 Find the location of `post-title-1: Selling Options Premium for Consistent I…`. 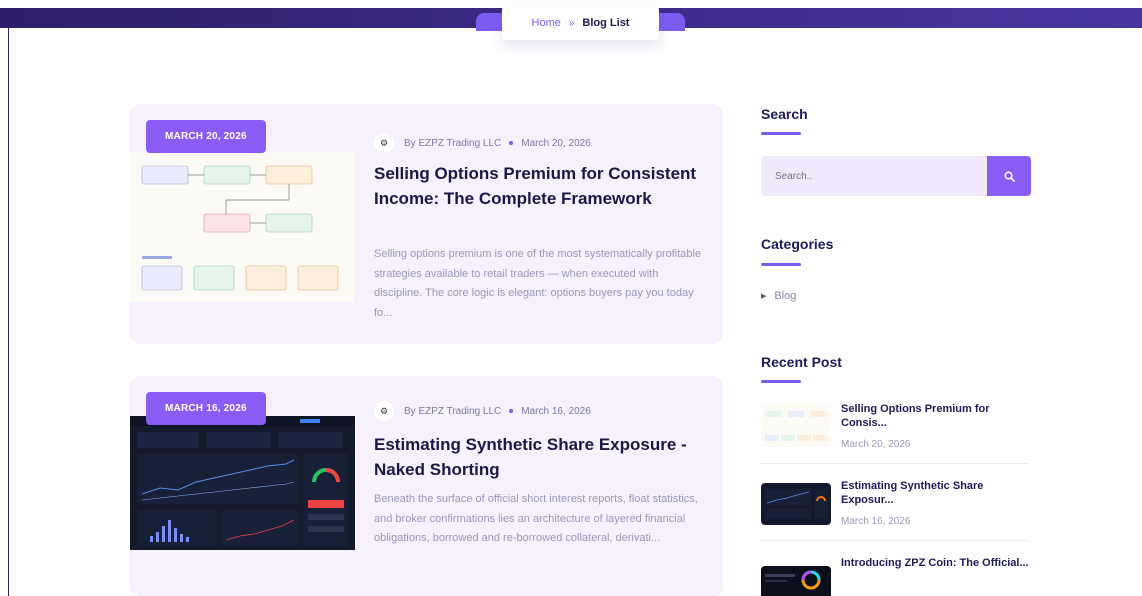

post-title-1: Selling Options Premium for Consistent I… is located at coordinates (539, 186).